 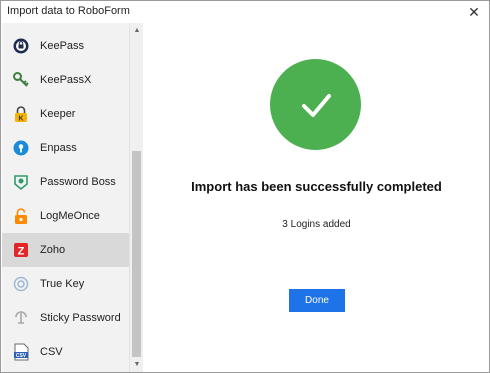 I want to click on csv-icon: CSV, so click(x=21, y=352).